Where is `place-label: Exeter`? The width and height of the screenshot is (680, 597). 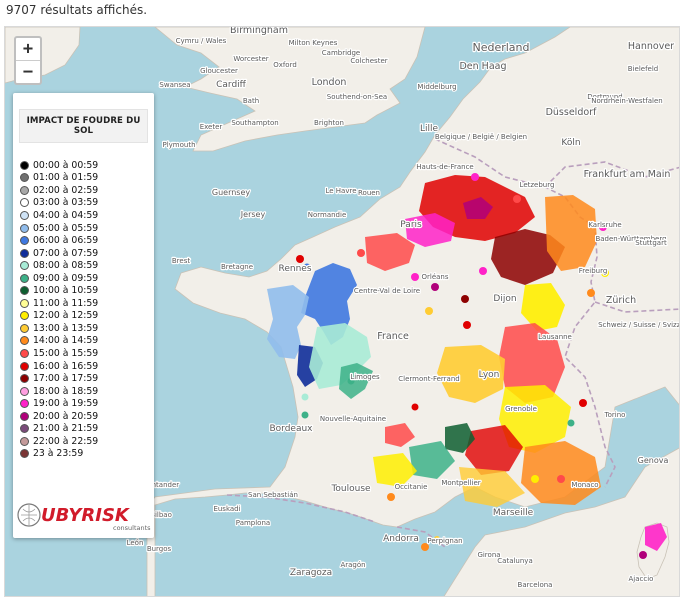 place-label: Exeter is located at coordinates (211, 127).